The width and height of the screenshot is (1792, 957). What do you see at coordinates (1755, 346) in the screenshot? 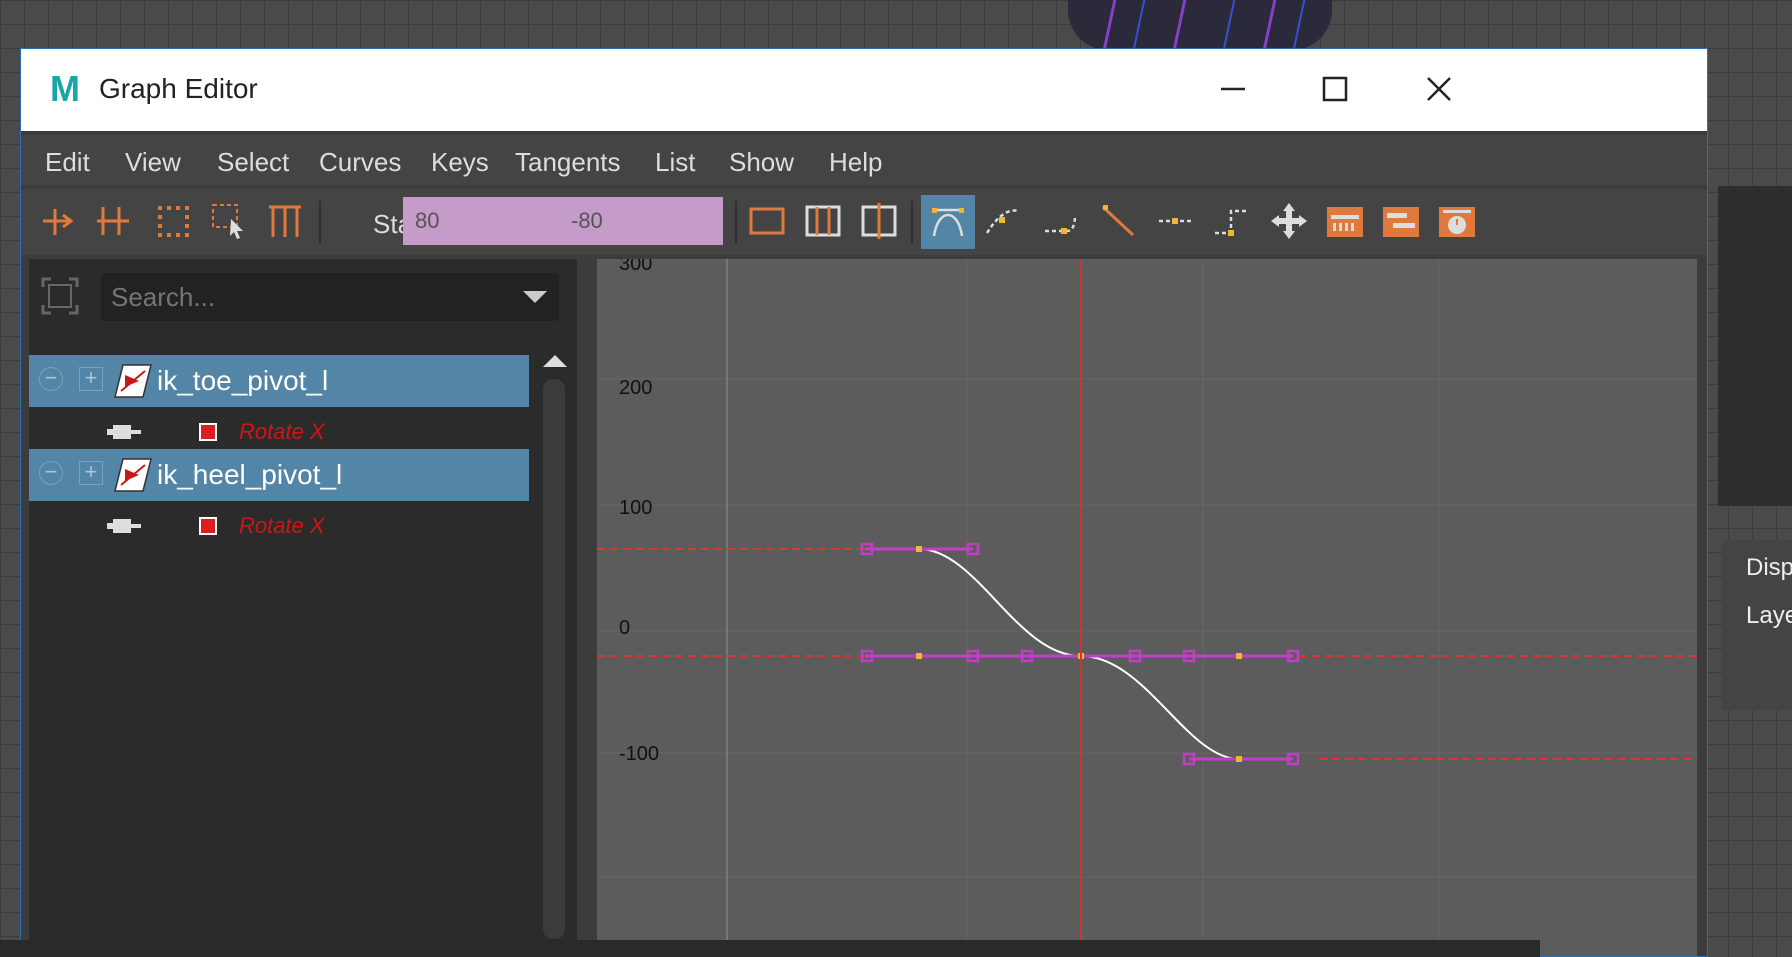
I see `right-side-panel` at bounding box center [1755, 346].